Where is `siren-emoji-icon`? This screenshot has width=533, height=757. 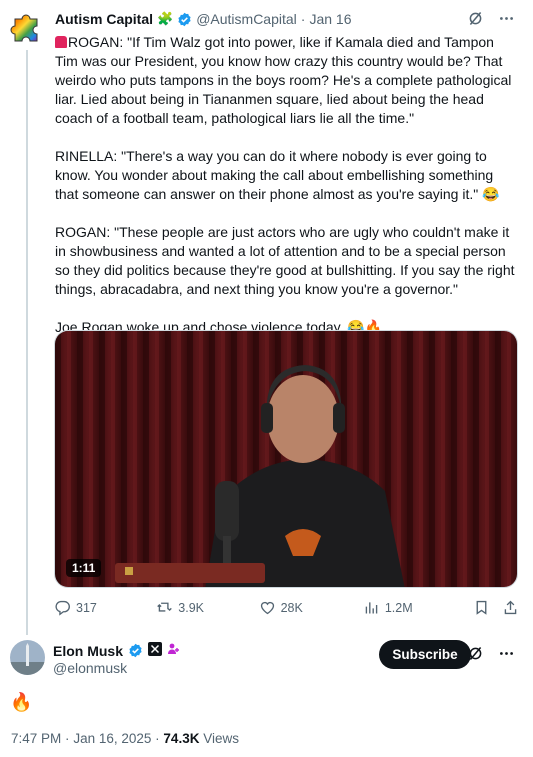
siren-emoji-icon is located at coordinates (61, 42).